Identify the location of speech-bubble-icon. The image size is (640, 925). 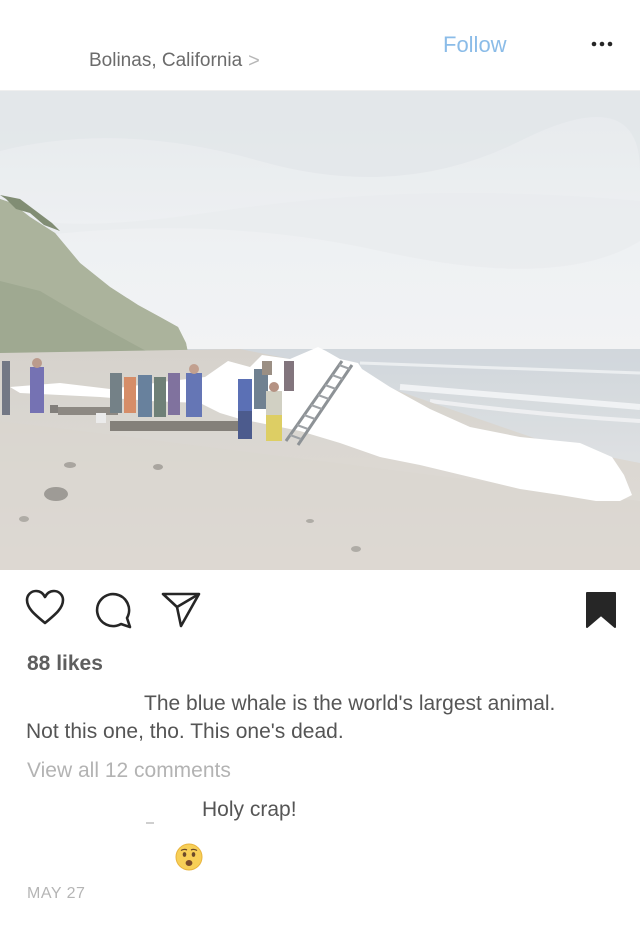
(113, 611).